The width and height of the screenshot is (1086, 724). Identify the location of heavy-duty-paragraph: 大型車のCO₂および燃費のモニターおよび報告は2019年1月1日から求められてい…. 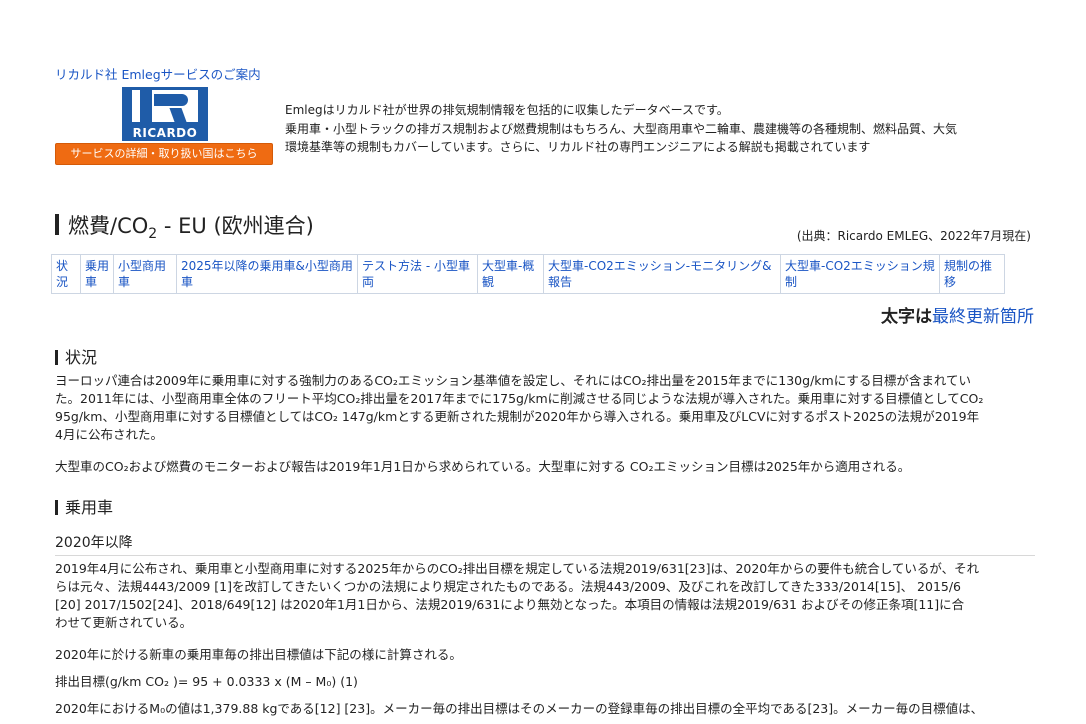
(483, 466).